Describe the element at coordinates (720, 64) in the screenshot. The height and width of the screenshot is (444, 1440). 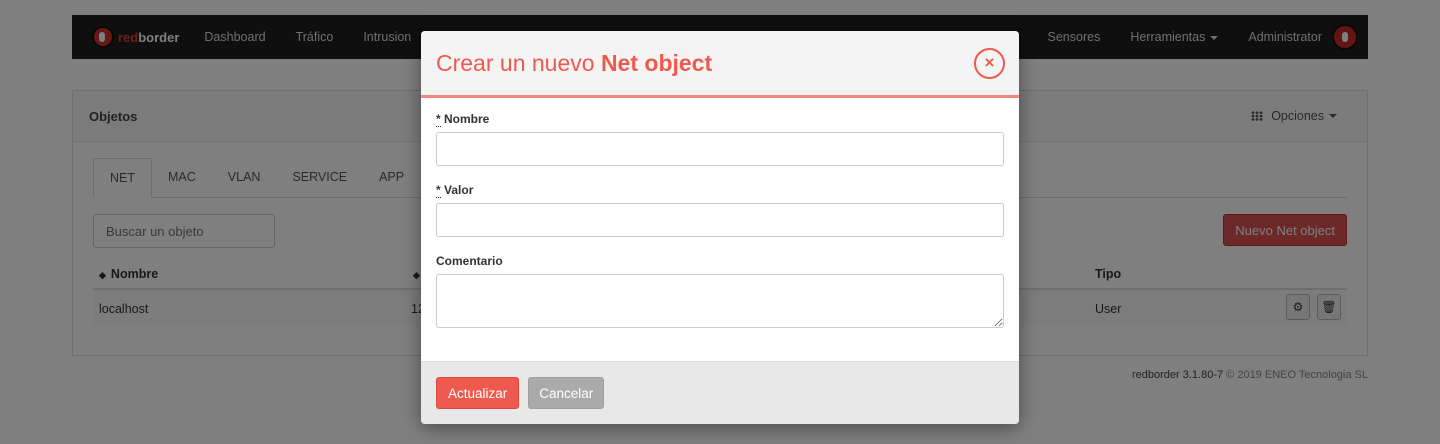
I see `modal-header: Crear un nuevo Net object ×` at that location.